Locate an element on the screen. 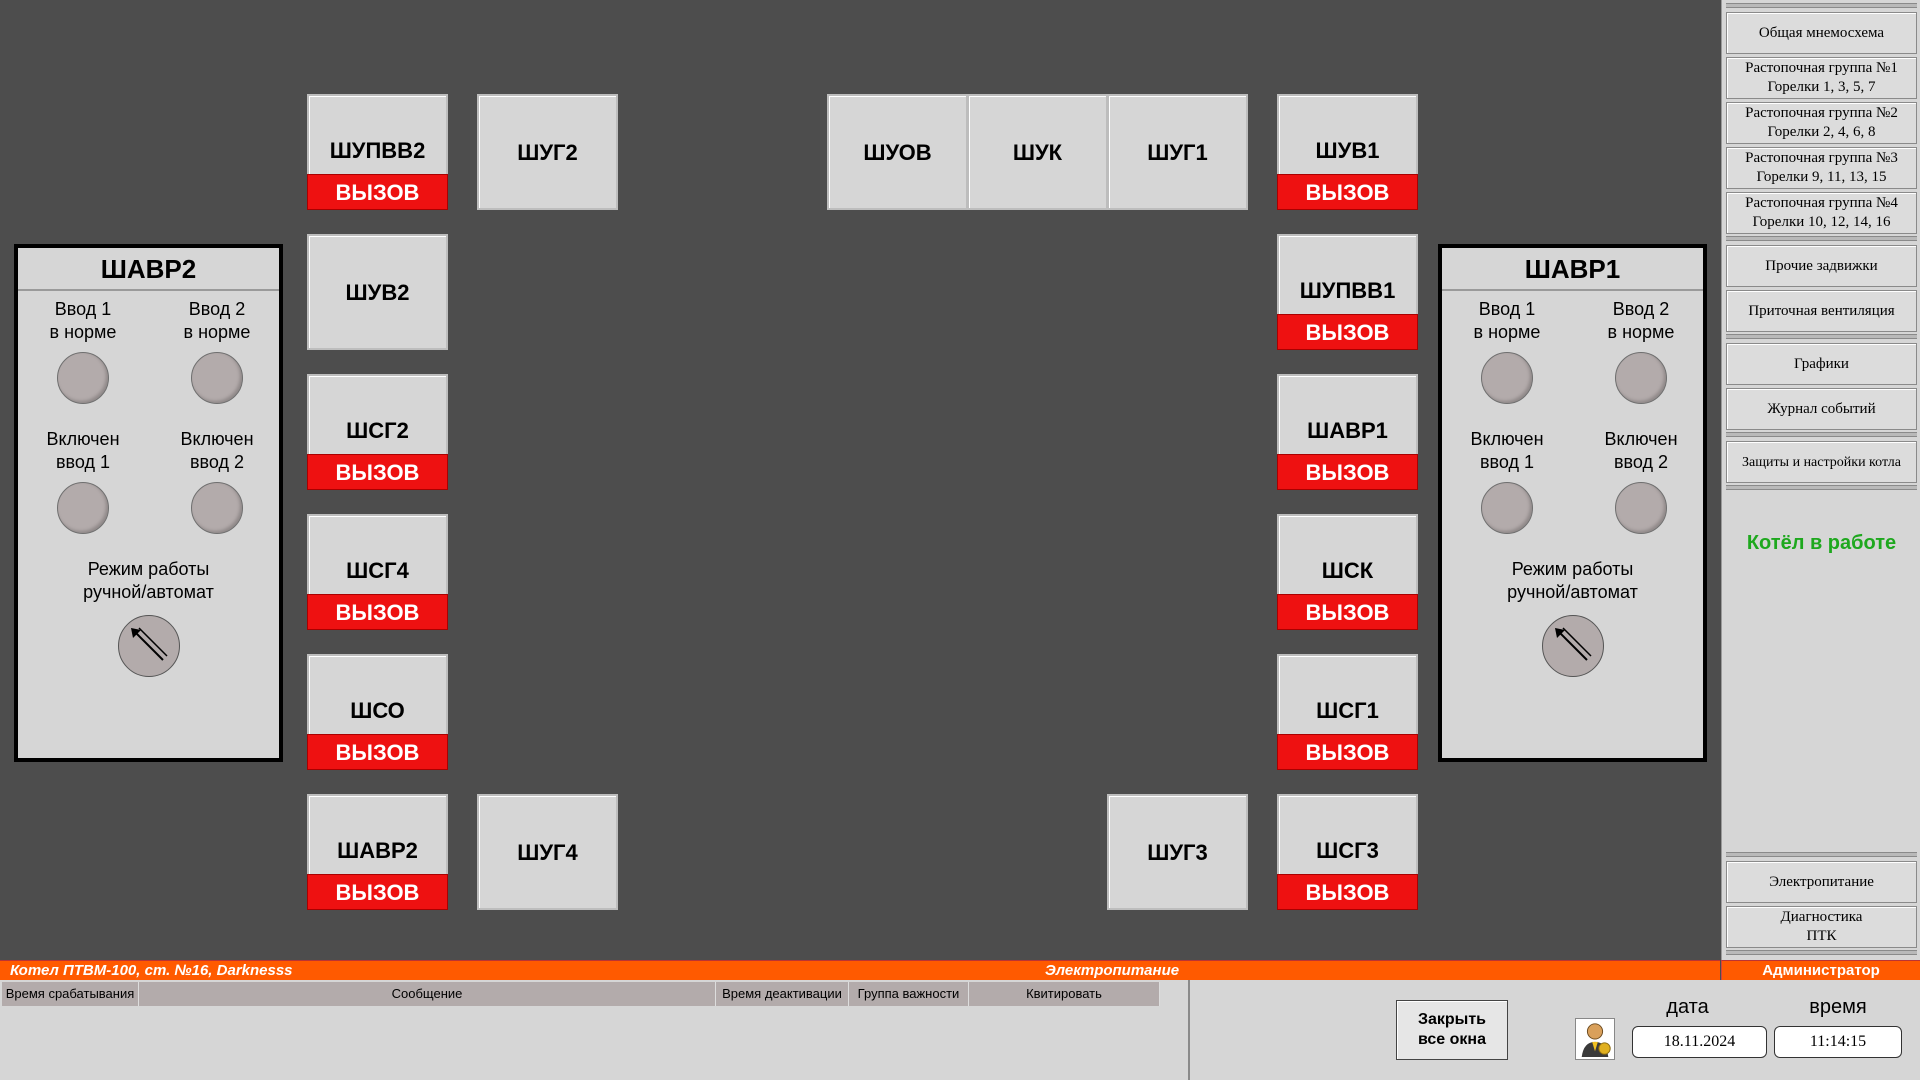  cabinet-name: ШАВР2 is located at coordinates (377, 850).